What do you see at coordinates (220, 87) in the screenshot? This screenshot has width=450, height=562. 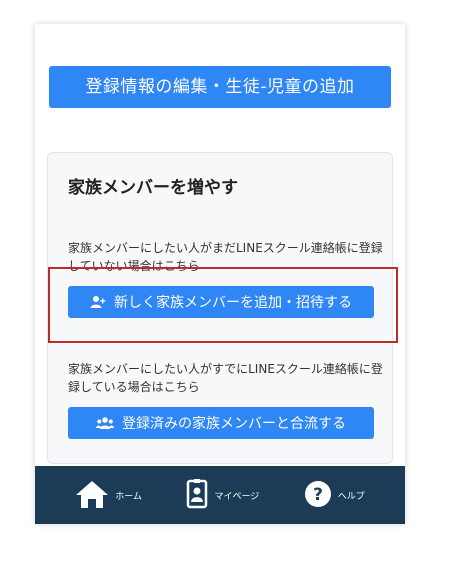 I see `edit-registration-button: 登録情報の編集・生徒-児童の追加` at bounding box center [220, 87].